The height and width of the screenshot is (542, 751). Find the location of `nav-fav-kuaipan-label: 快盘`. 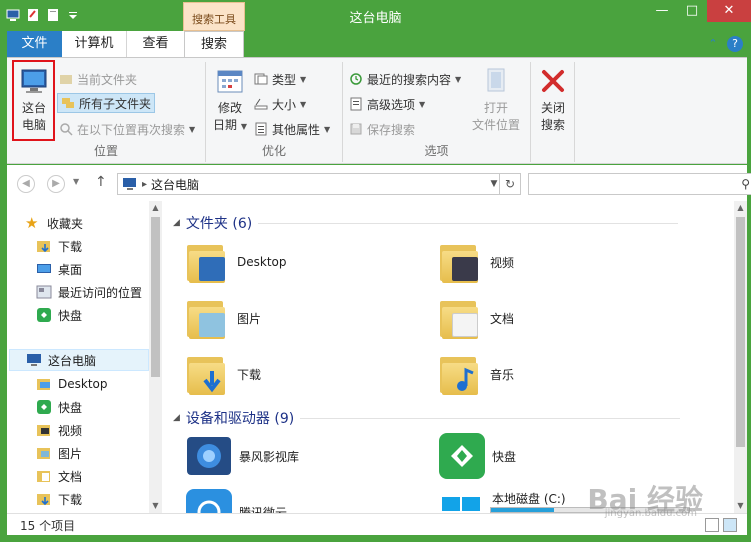

nav-fav-kuaipan-label: 快盘 is located at coordinates (70, 315).